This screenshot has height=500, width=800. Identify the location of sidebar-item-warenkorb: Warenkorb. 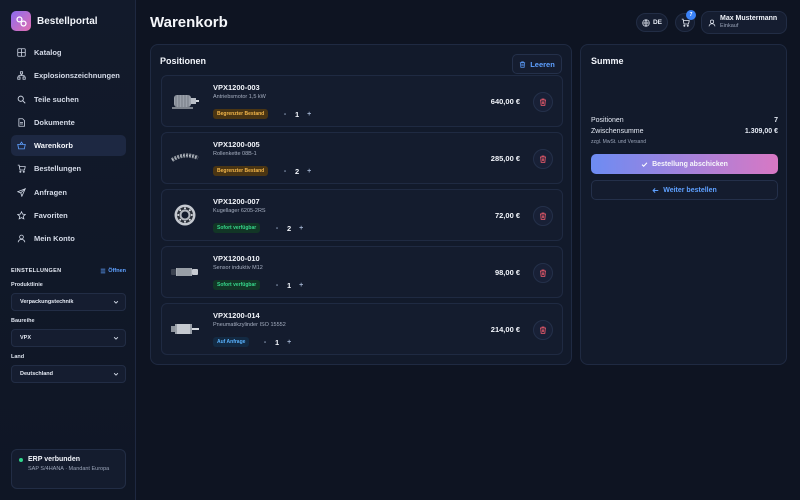
(68, 146).